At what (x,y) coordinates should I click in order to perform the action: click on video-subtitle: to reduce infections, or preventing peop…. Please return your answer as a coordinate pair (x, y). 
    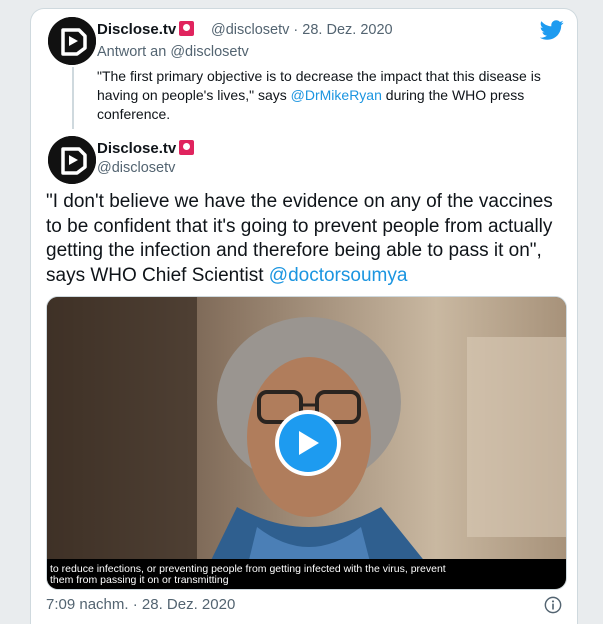
    Looking at the image, I should click on (306, 574).